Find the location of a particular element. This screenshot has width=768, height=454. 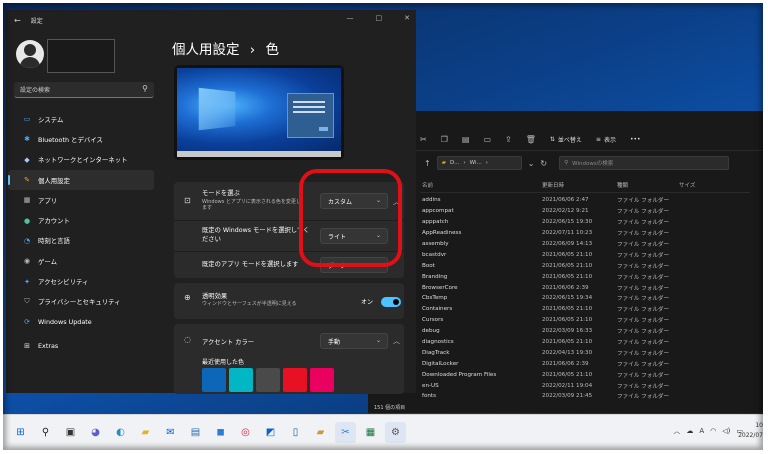

file-name: Boot is located at coordinates (428, 265).